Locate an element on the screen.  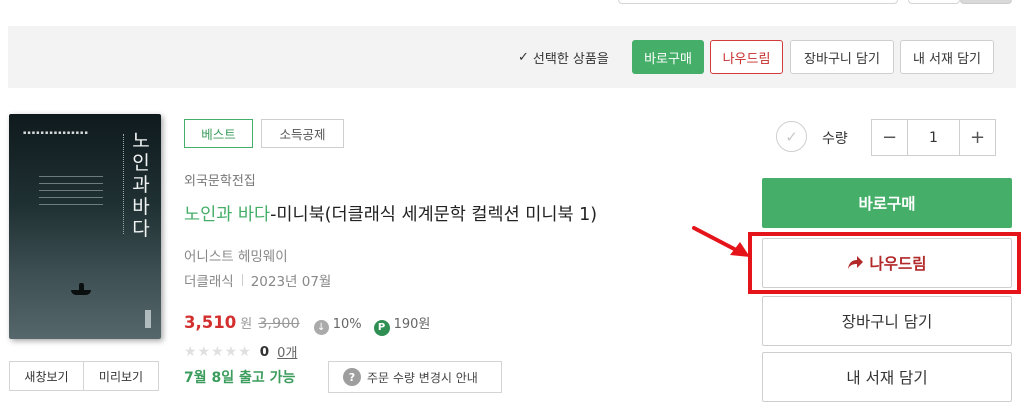
quantity-minus-button: − is located at coordinates (889, 137).